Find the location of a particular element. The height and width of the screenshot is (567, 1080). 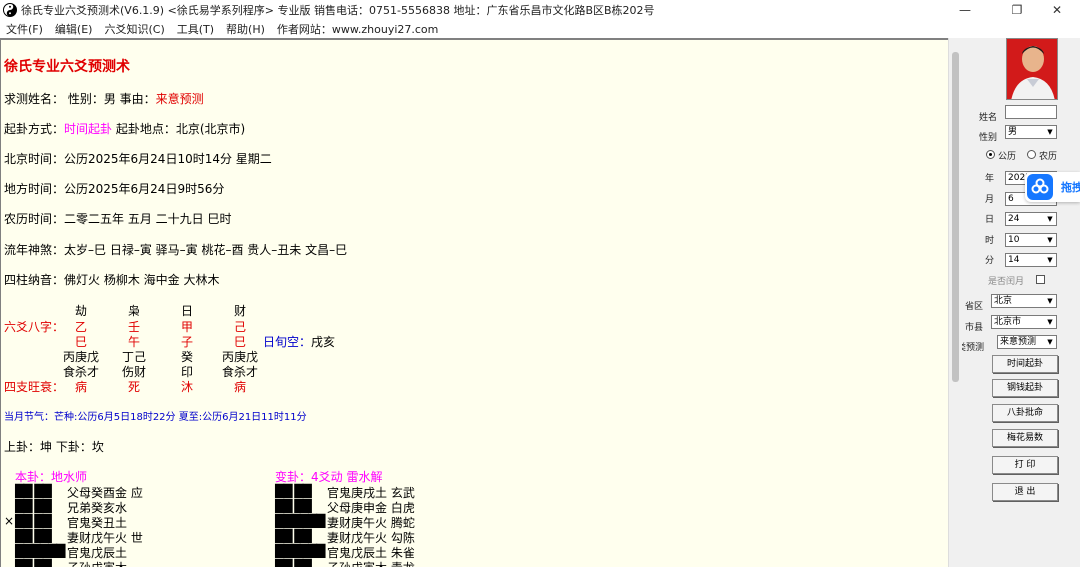

province-label: 省区 is located at coordinates (974, 307).